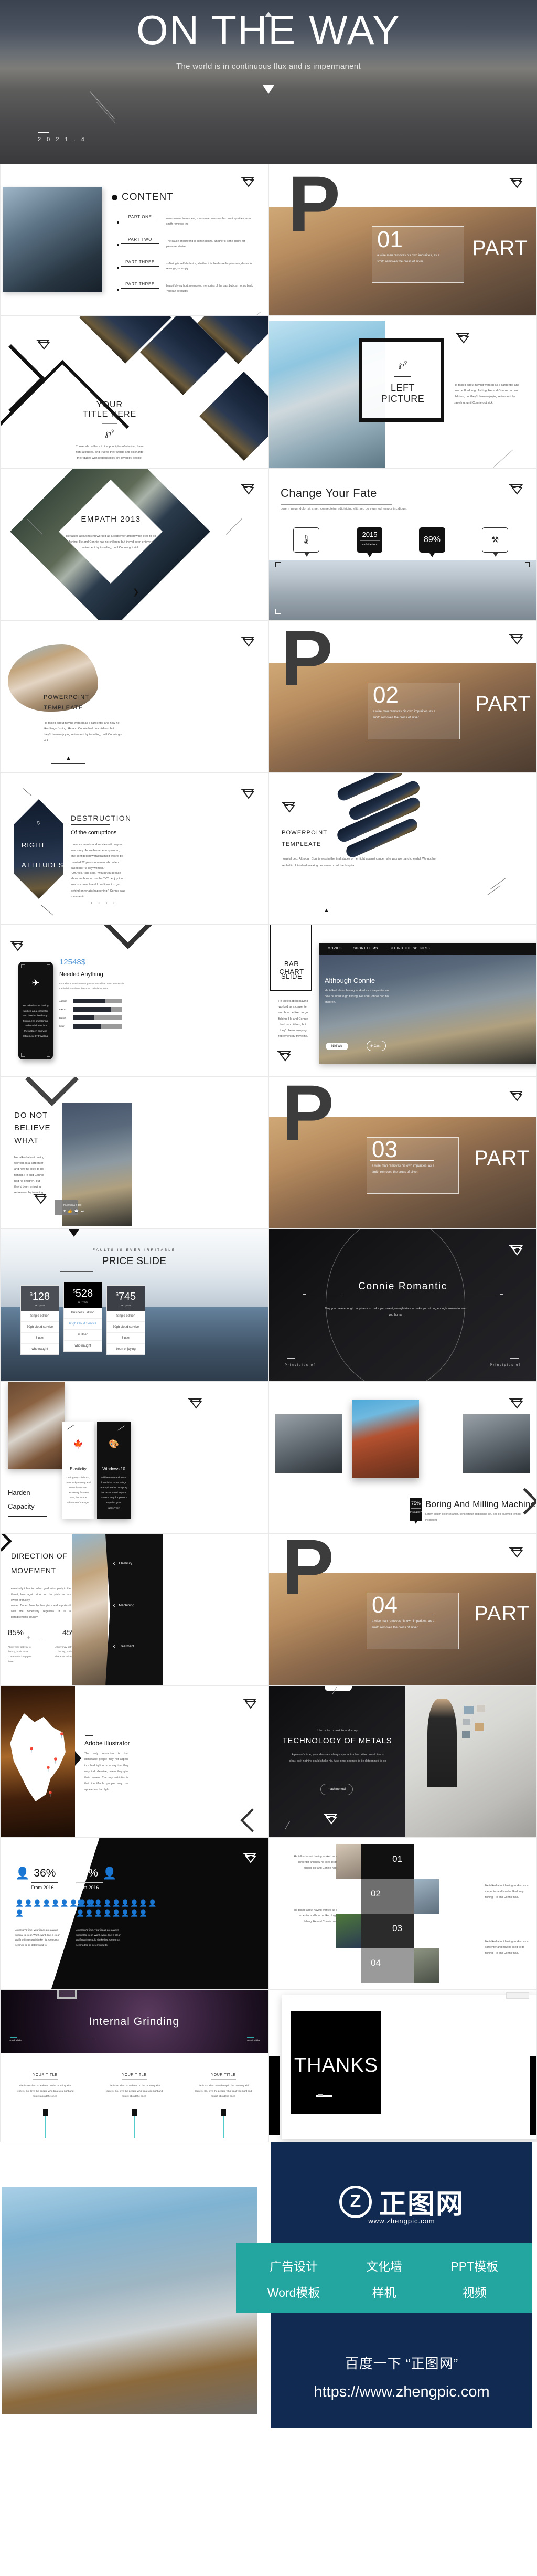 Image resolution: width=537 pixels, height=2576 pixels. Describe the element at coordinates (335, 948) in the screenshot. I see `nav-item: MOVIES` at that location.